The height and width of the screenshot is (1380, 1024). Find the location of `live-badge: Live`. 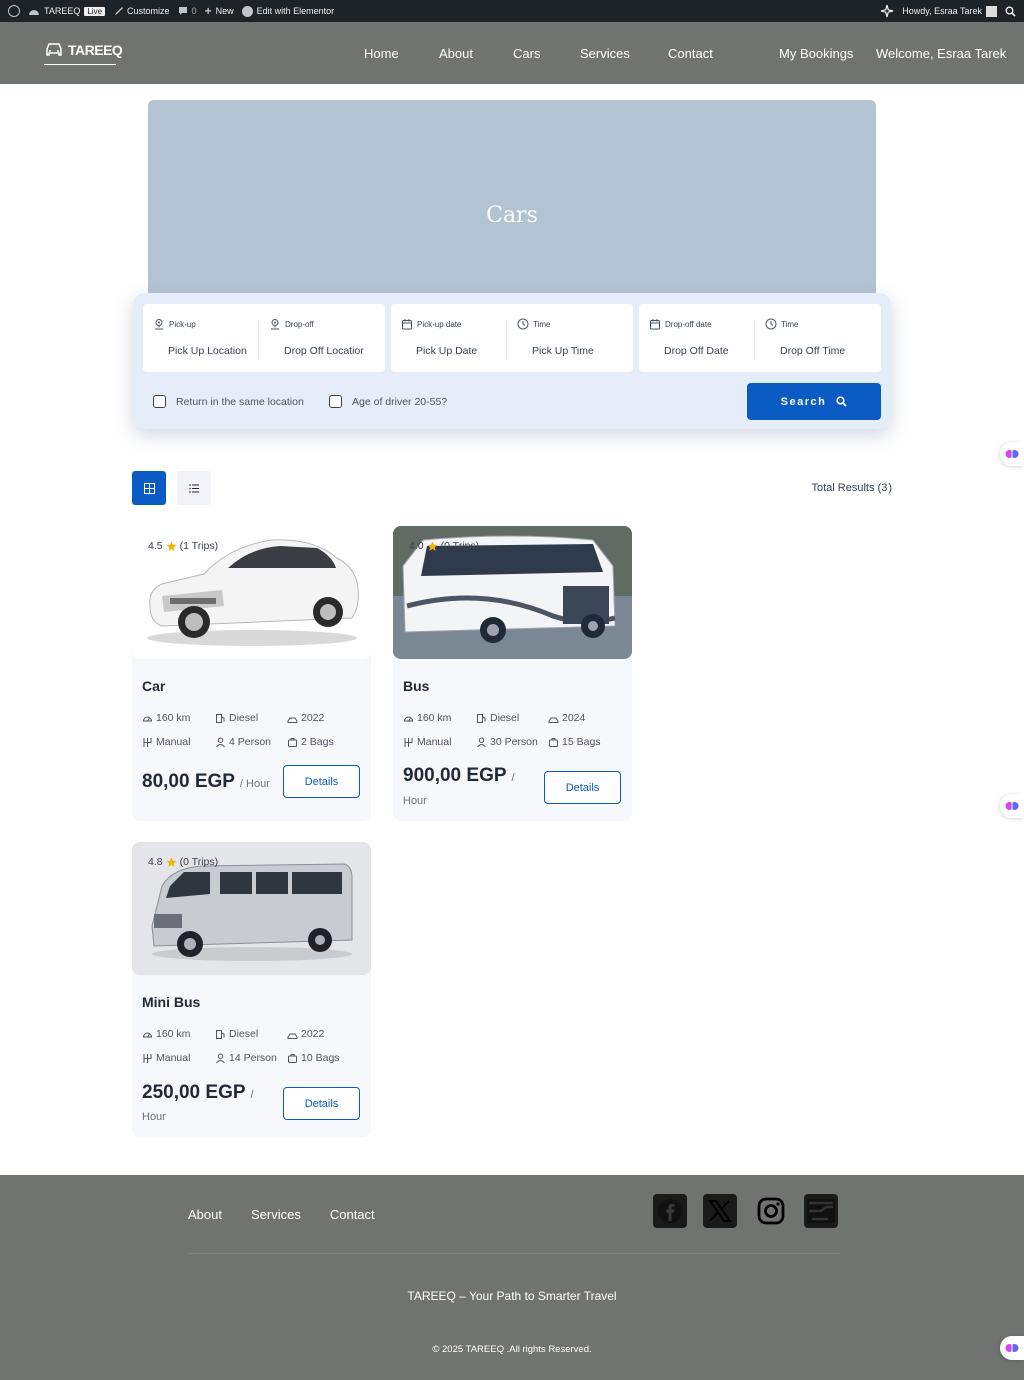

live-badge: Live is located at coordinates (95, 11).